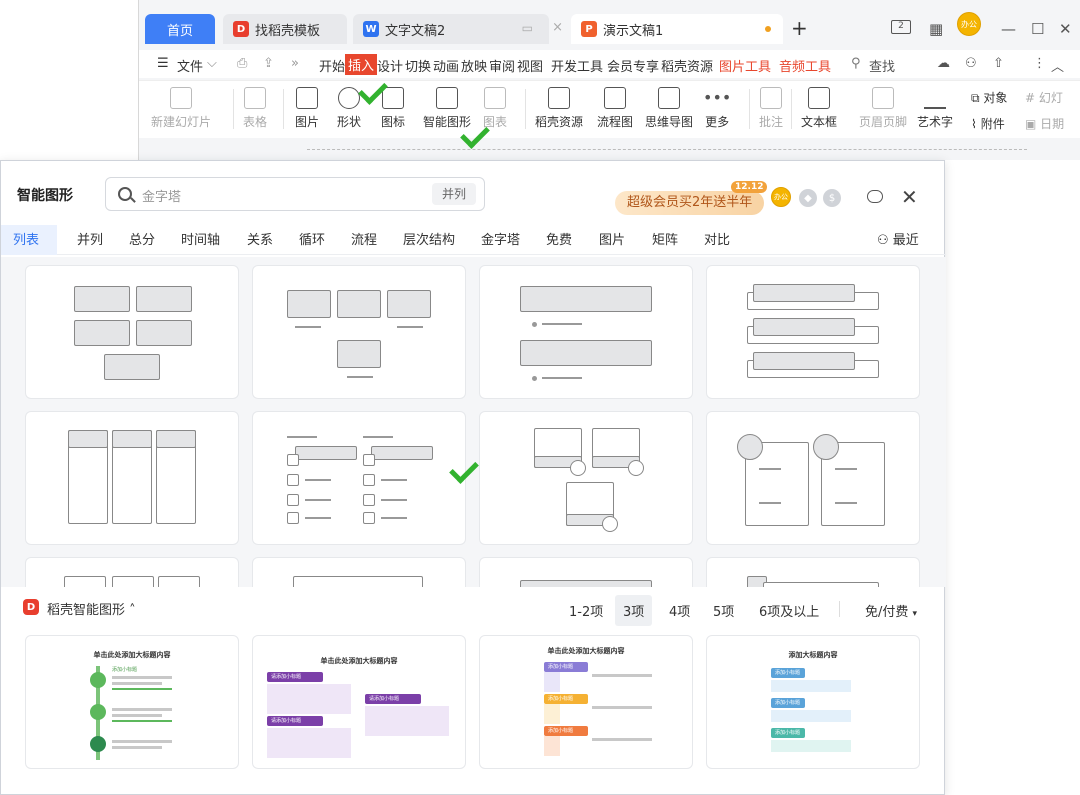  What do you see at coordinates (745, 65) in the screenshot?
I see `menu-picture-tools: 图片工具` at bounding box center [745, 65].